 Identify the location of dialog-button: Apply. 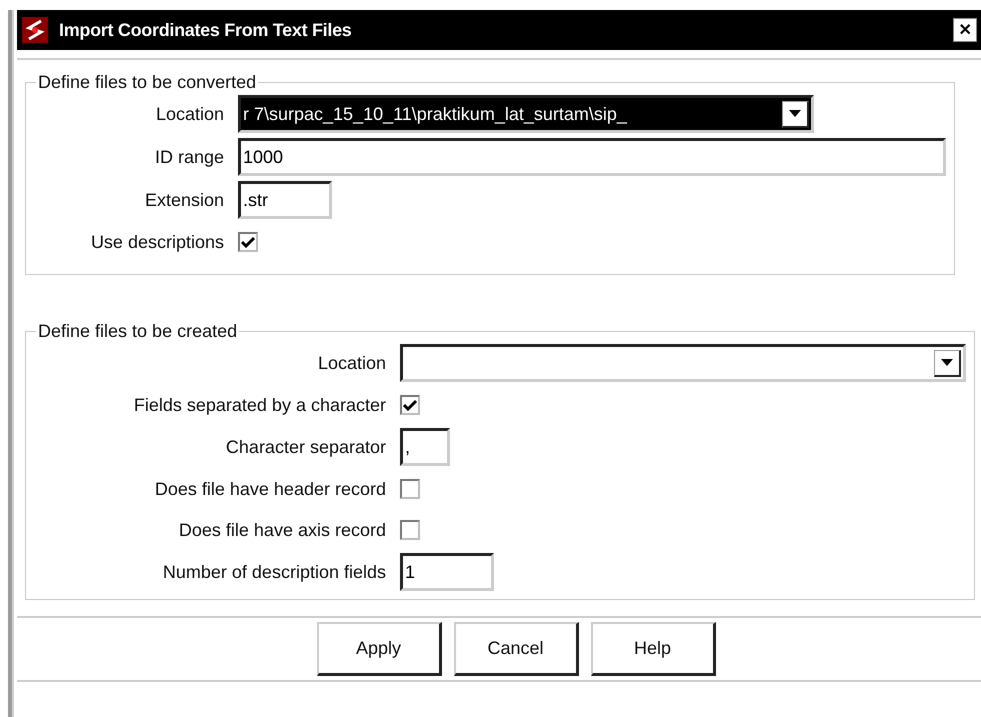
(379, 649).